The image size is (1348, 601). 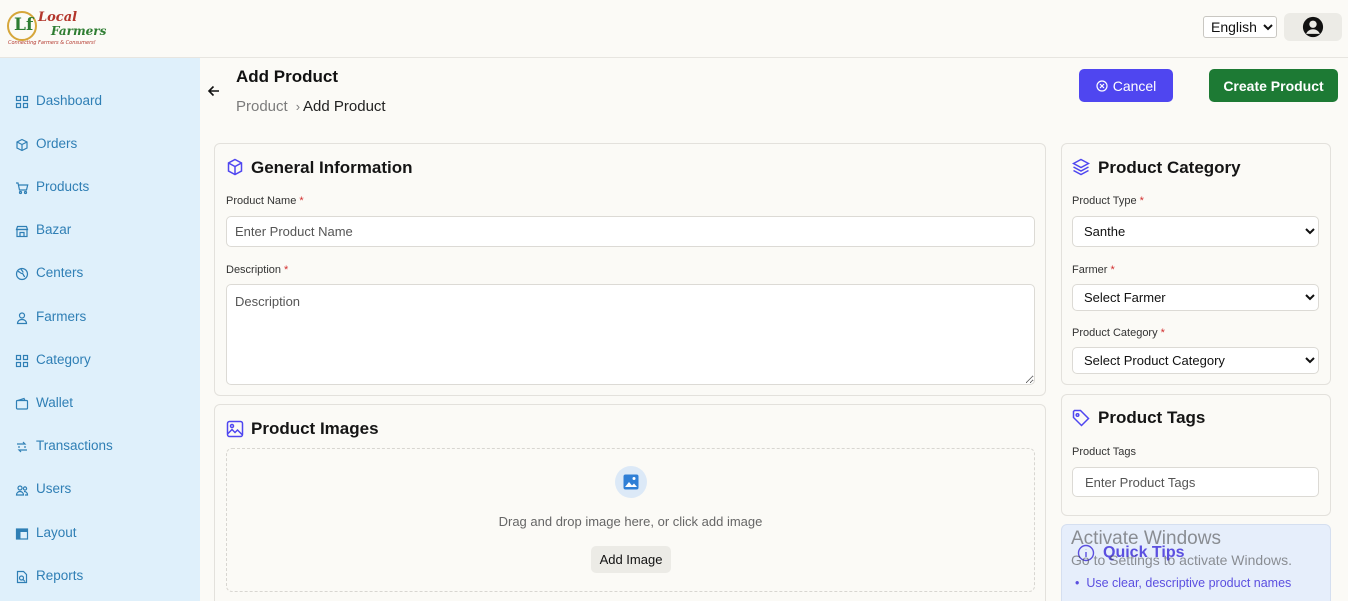 I want to click on breadcrumb-current: Add Product, so click(x=344, y=106).